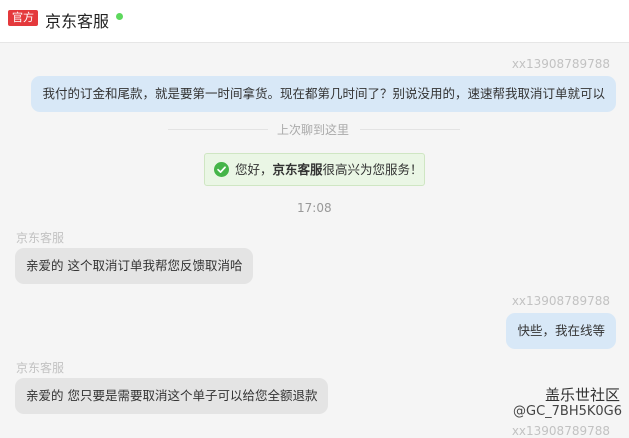  Describe the element at coordinates (218, 129) in the screenshot. I see `divider-line-left` at that location.